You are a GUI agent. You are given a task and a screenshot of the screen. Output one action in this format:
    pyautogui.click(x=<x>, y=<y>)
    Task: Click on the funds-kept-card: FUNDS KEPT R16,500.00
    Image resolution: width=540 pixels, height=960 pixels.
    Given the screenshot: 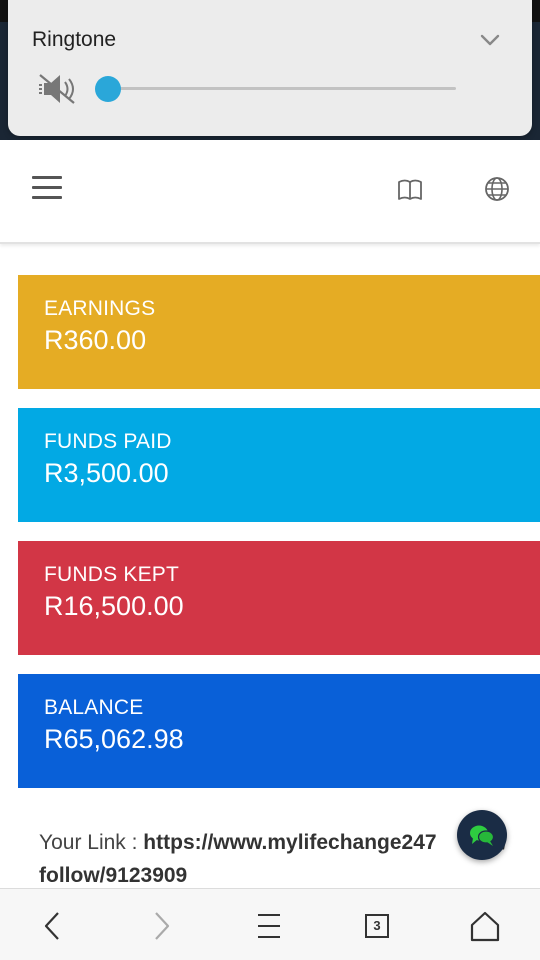 What is the action you would take?
    pyautogui.click(x=279, y=598)
    